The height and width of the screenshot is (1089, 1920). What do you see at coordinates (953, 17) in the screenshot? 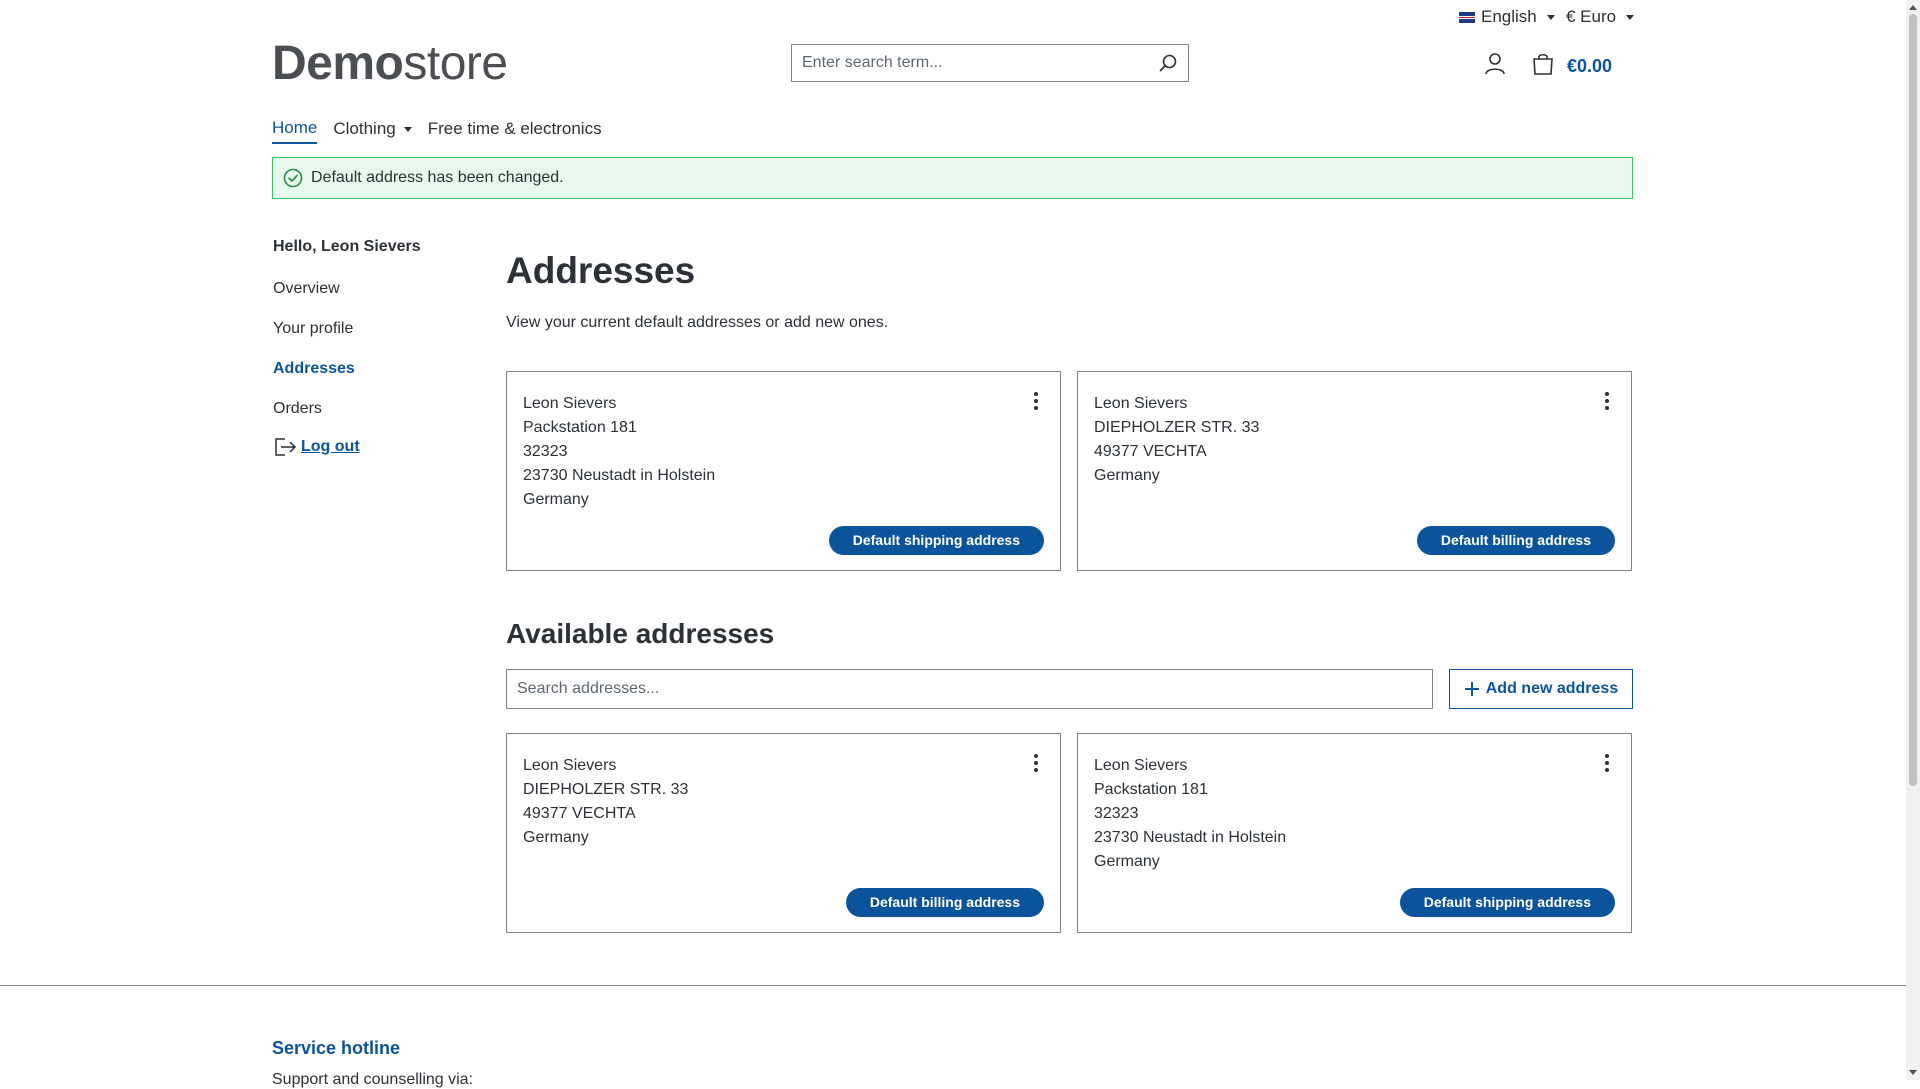
I see `top-bar: English € Euro` at bounding box center [953, 17].